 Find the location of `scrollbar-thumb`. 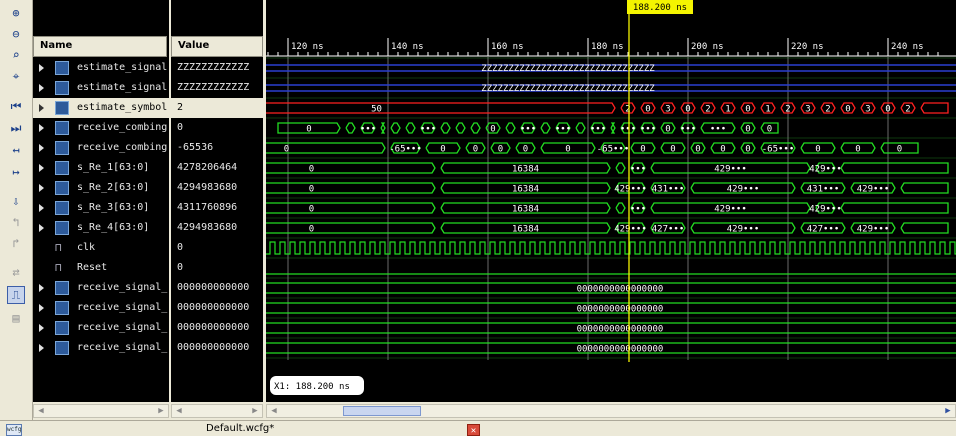

scrollbar-thumb is located at coordinates (382, 411).